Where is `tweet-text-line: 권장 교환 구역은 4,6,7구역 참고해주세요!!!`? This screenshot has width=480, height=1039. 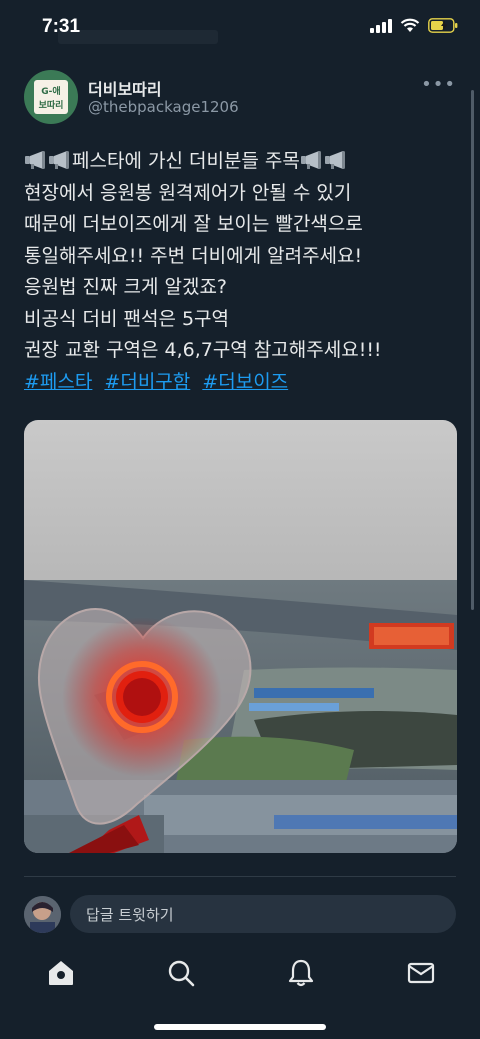
tweet-text-line: 권장 교환 구역은 4,6,7구역 참고해주세요!!! is located at coordinates (203, 350).